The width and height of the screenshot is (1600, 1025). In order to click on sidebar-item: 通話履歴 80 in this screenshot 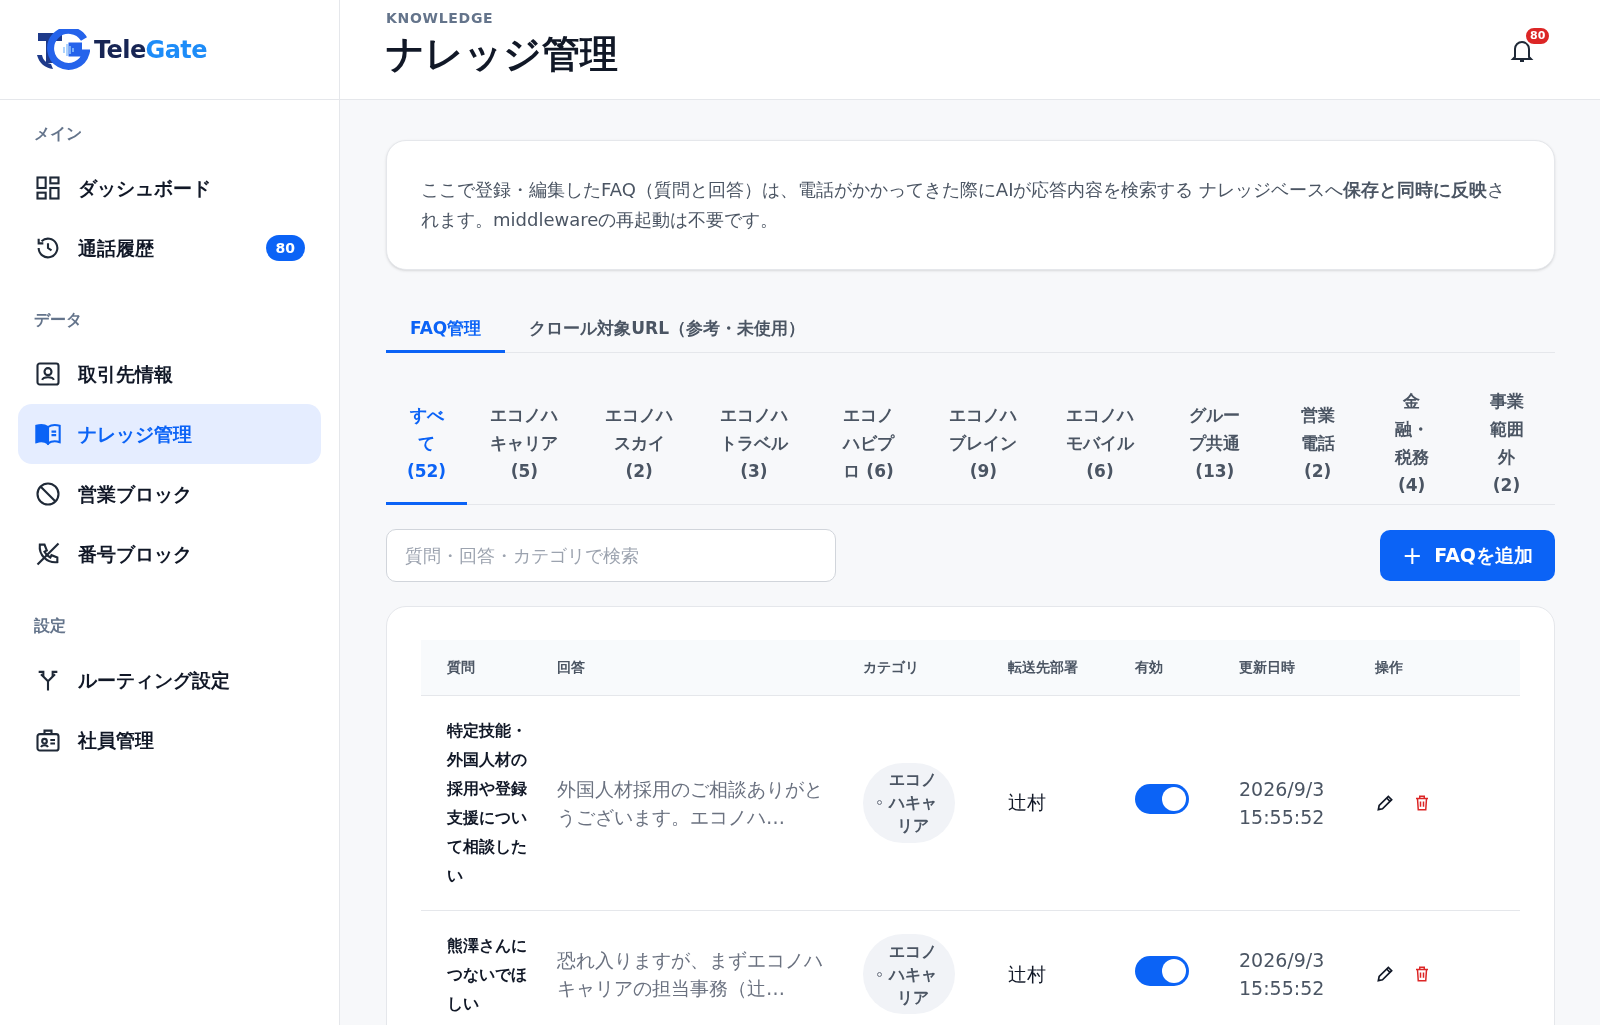, I will do `click(169, 248)`.